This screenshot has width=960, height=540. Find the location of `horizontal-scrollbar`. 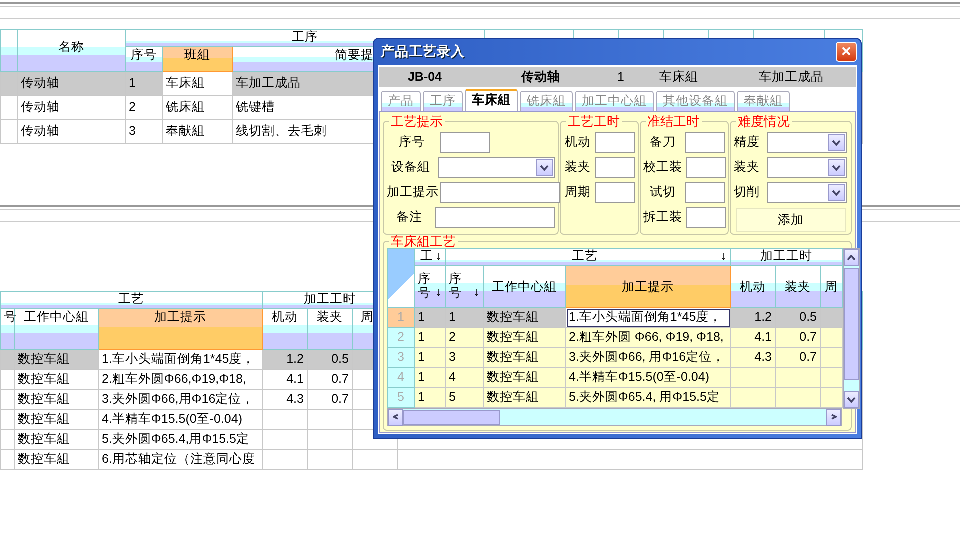

horizontal-scrollbar is located at coordinates (614, 417).